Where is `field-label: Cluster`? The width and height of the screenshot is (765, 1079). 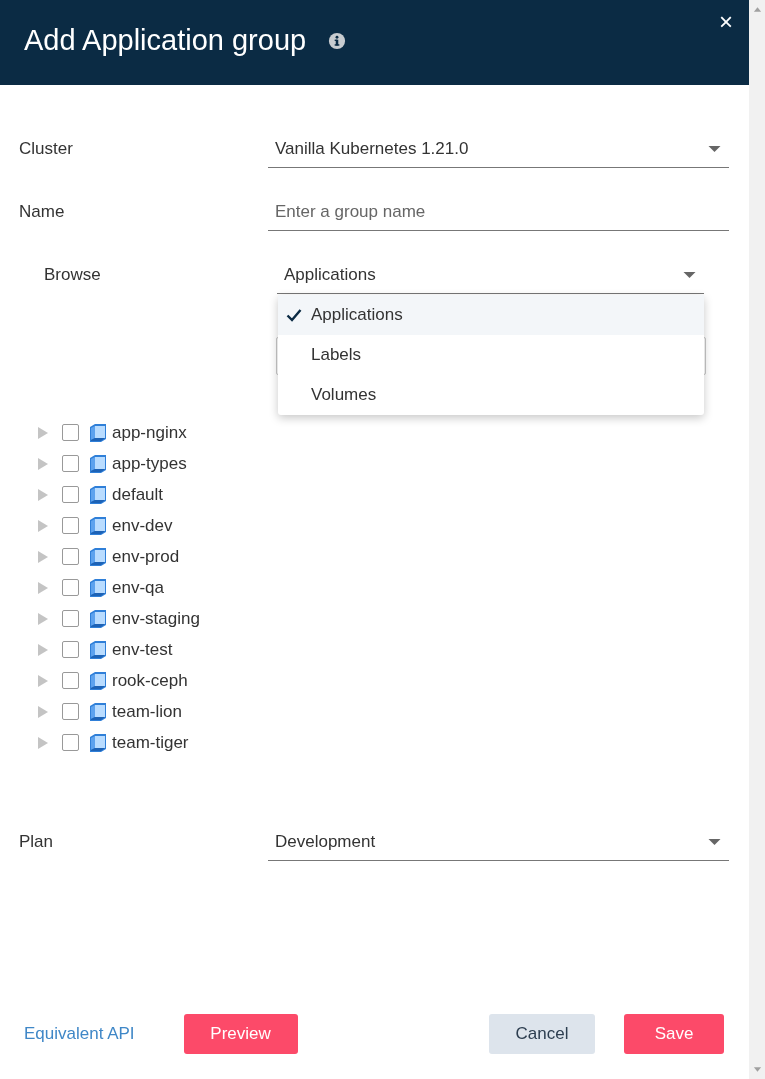 field-label: Cluster is located at coordinates (46, 148).